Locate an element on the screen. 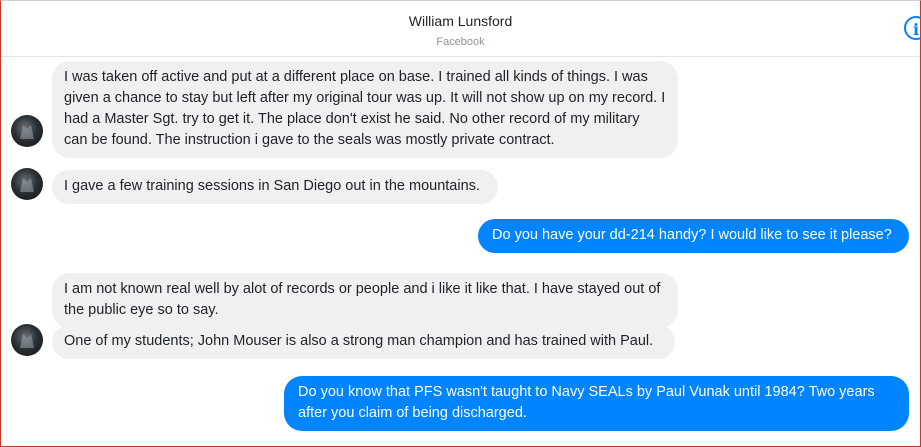 The width and height of the screenshot is (921, 447). platform-label: Facebook is located at coordinates (460, 42).